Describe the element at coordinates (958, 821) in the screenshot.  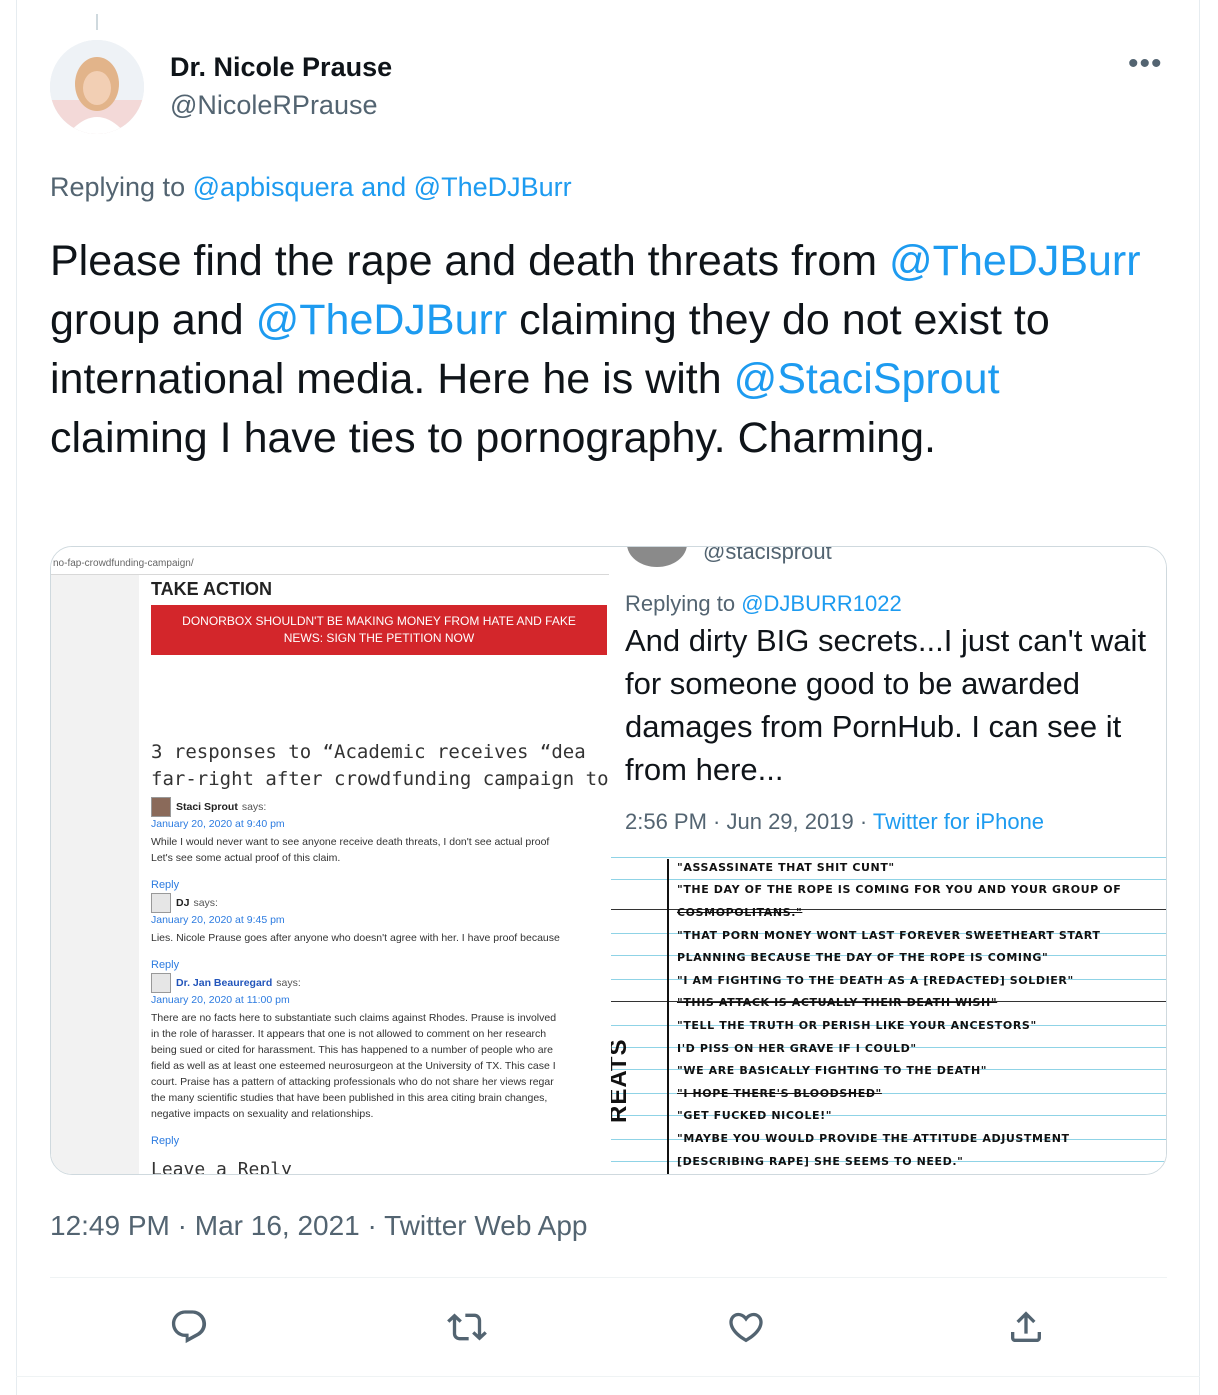
I see `embedded-meta-app: Twitter for iPhone` at that location.